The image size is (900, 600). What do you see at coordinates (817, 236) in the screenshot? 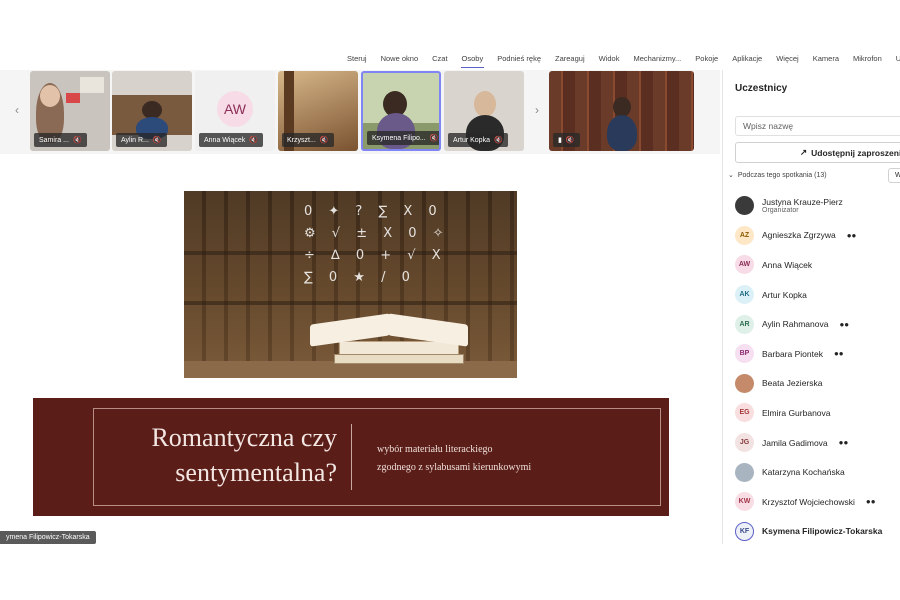
I see `list-item: AZ Agnieszka Zgrzywa ●●` at bounding box center [817, 236].